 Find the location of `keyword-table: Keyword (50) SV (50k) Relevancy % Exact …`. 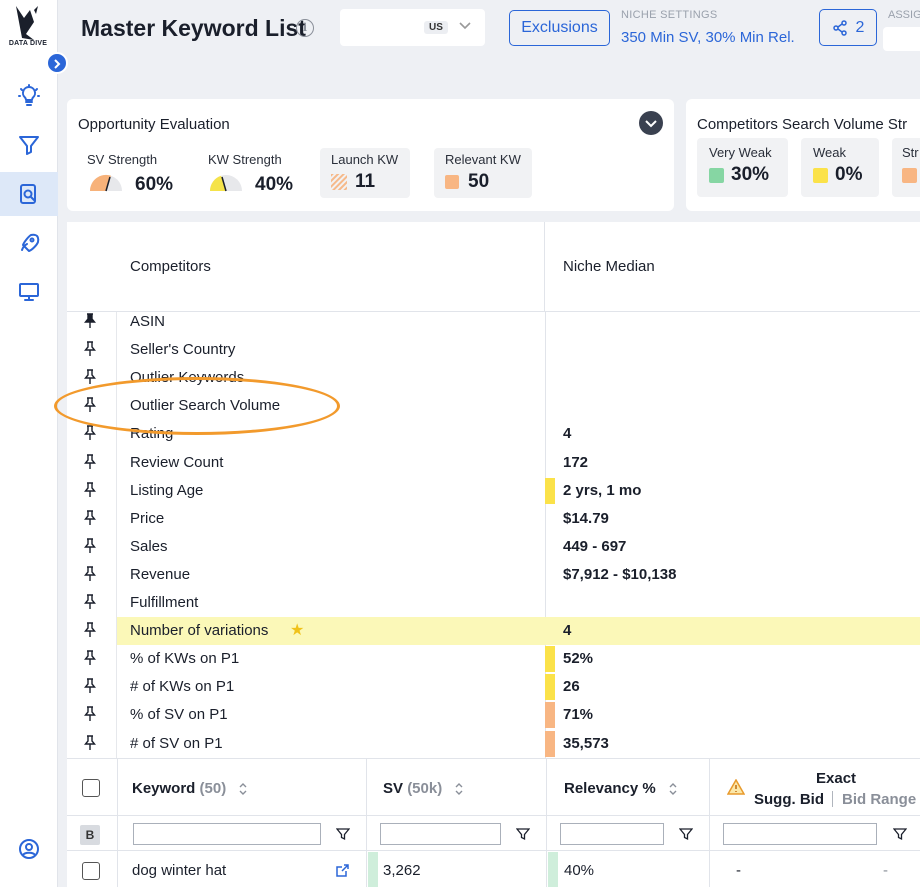

keyword-table: Keyword (50) SV (50k) Relevancy % Exact … is located at coordinates (493, 822).